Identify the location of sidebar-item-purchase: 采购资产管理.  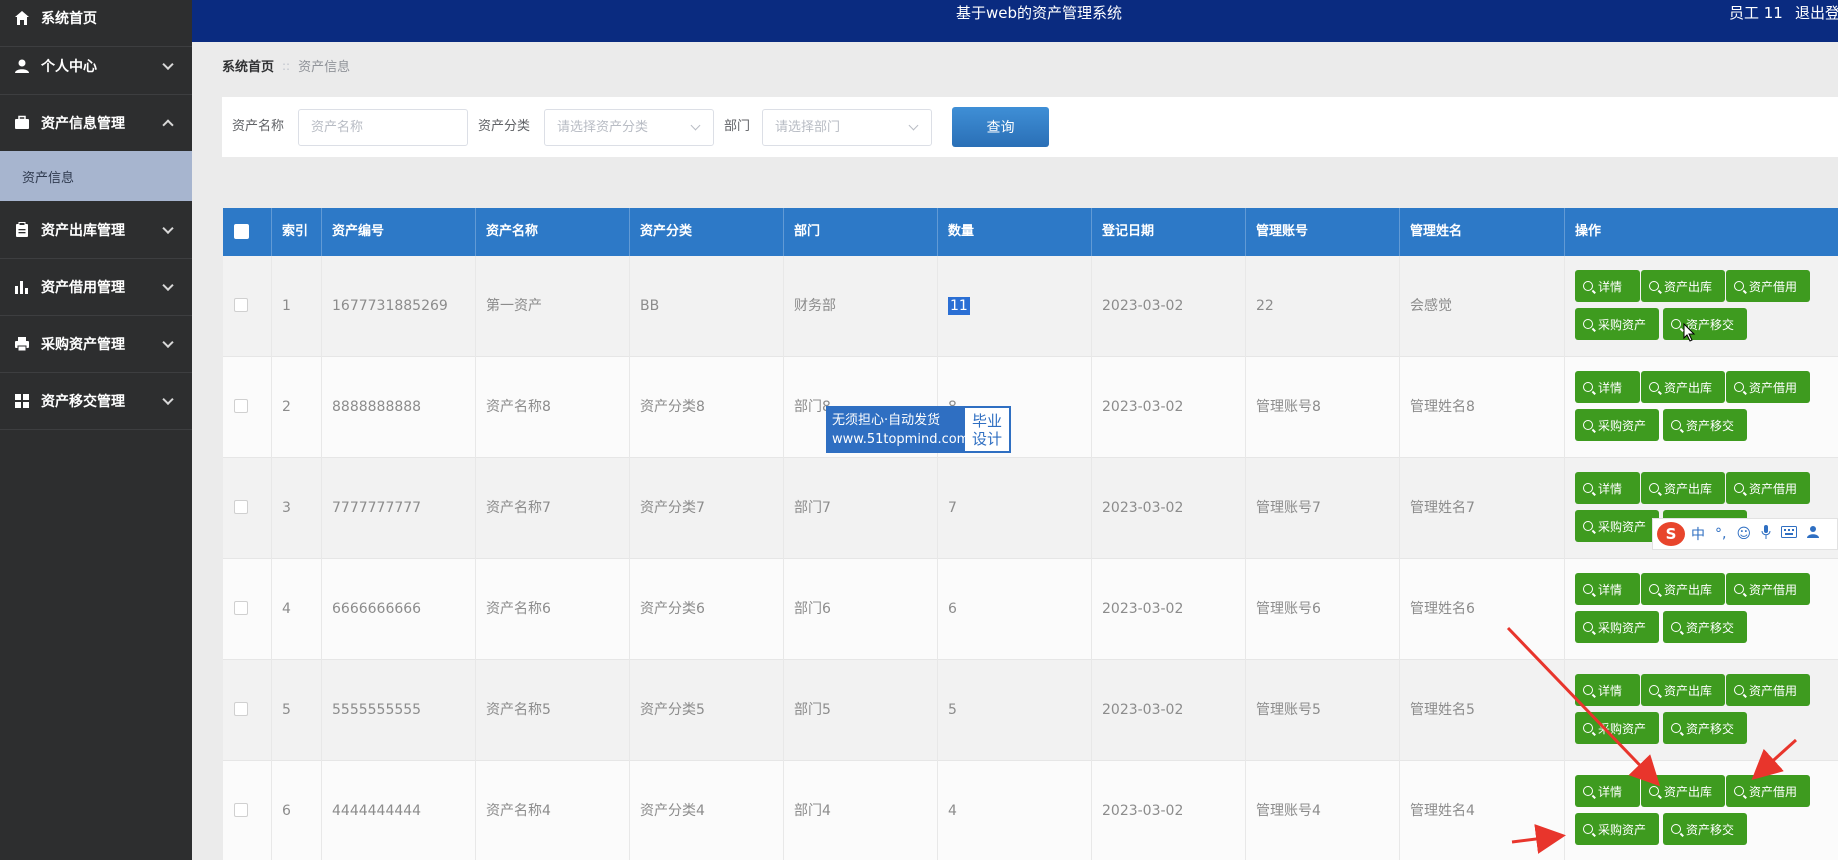
(96, 344).